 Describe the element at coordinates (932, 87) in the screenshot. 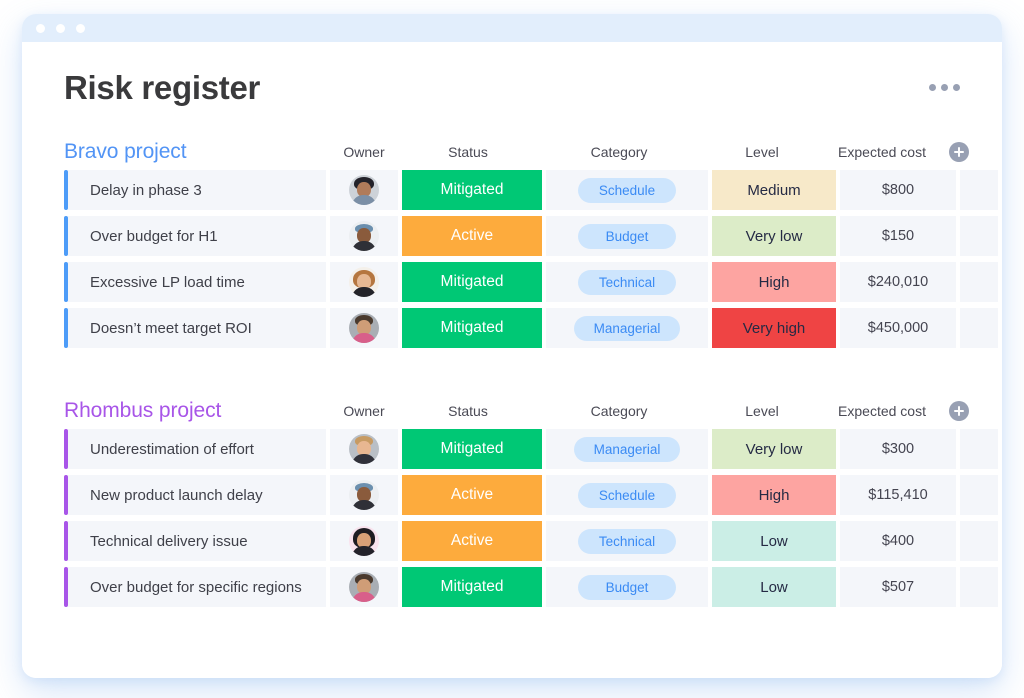

I see `kebab-dot-1-icon` at that location.